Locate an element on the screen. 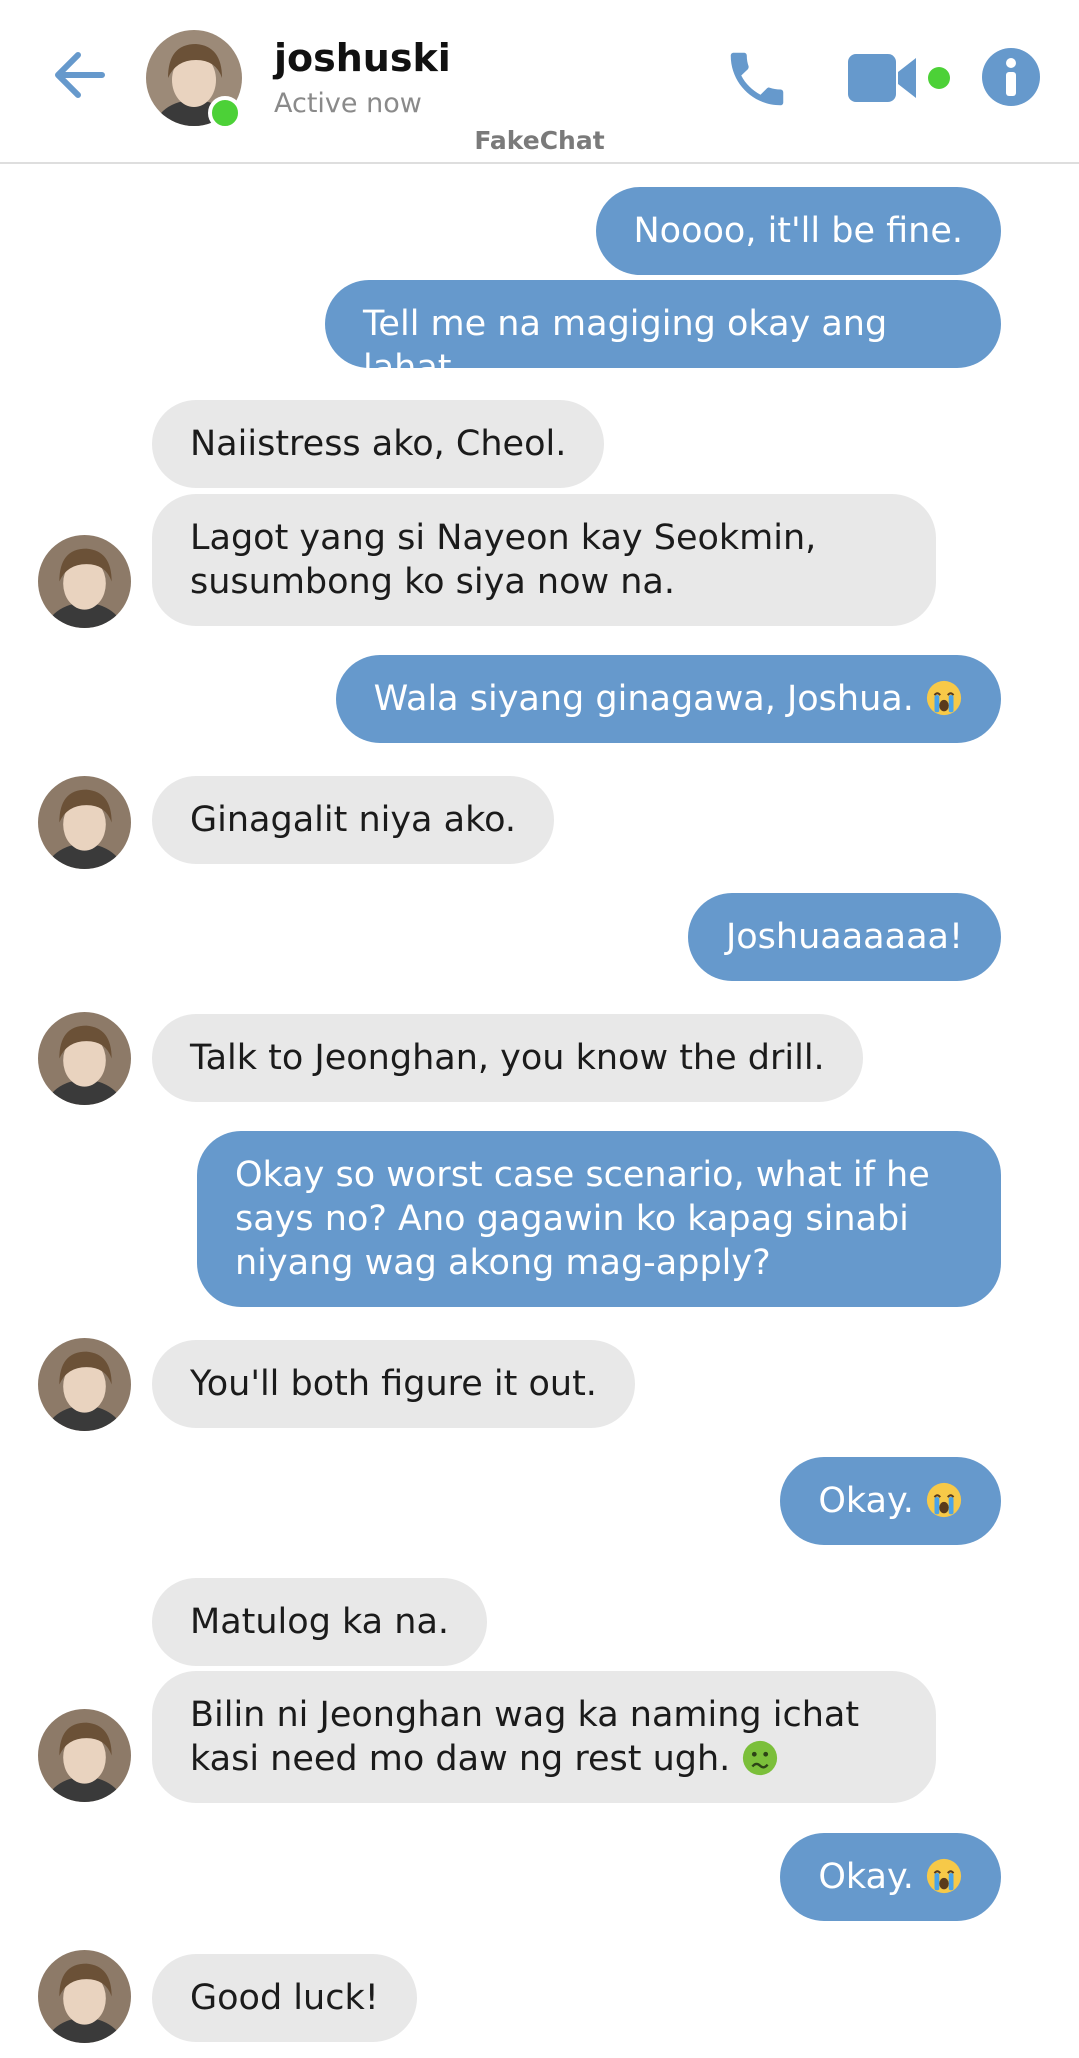  incoming-message: Ginagalit niya ako. is located at coordinates (353, 820).